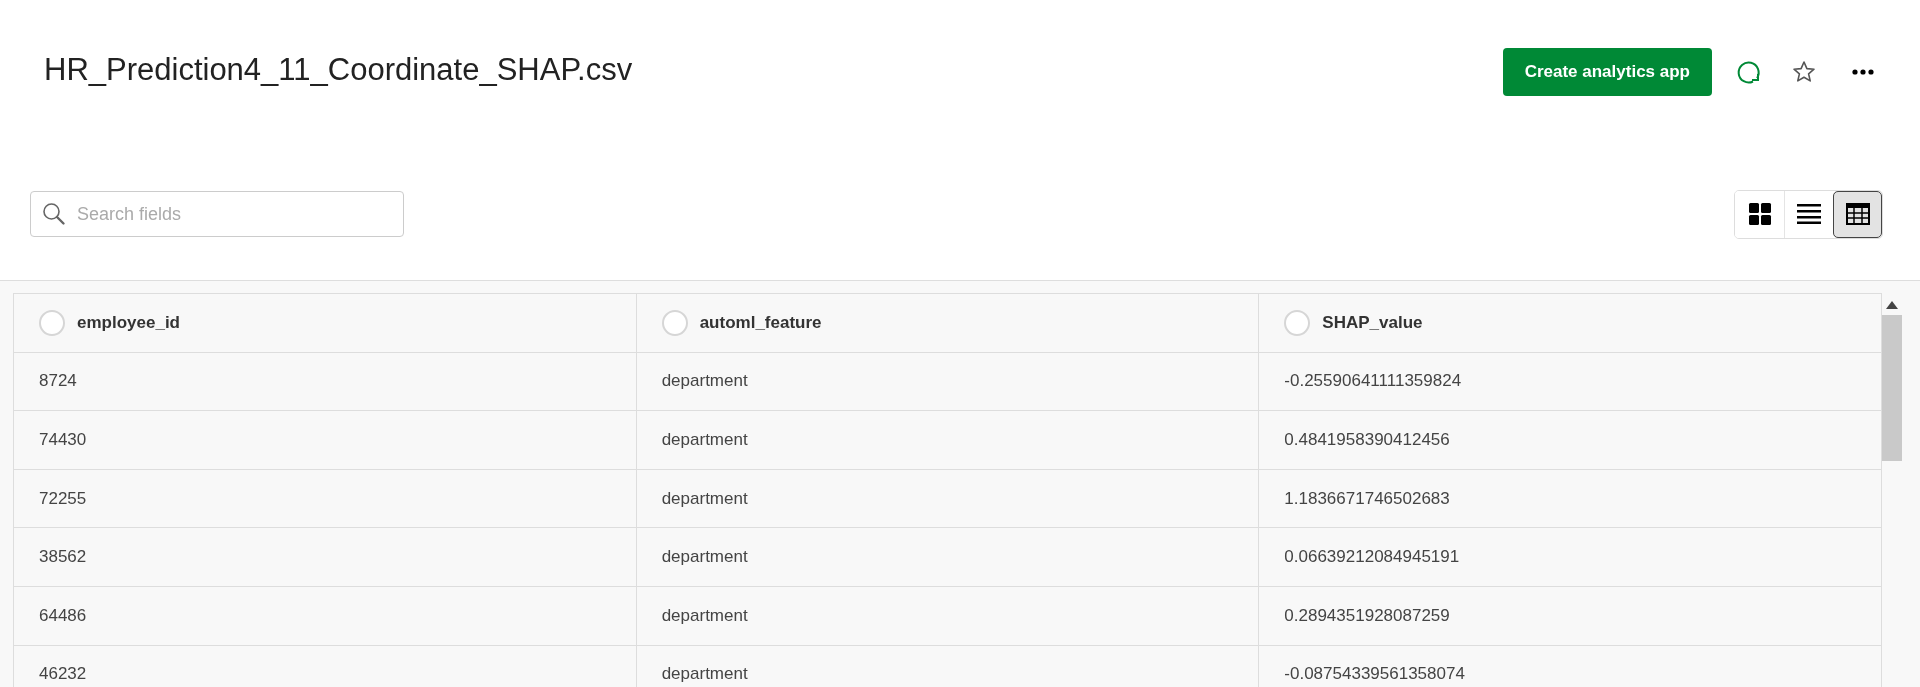 Image resolution: width=1920 pixels, height=687 pixels. Describe the element at coordinates (1892, 388) in the screenshot. I see `scrollbar-thumb` at that location.